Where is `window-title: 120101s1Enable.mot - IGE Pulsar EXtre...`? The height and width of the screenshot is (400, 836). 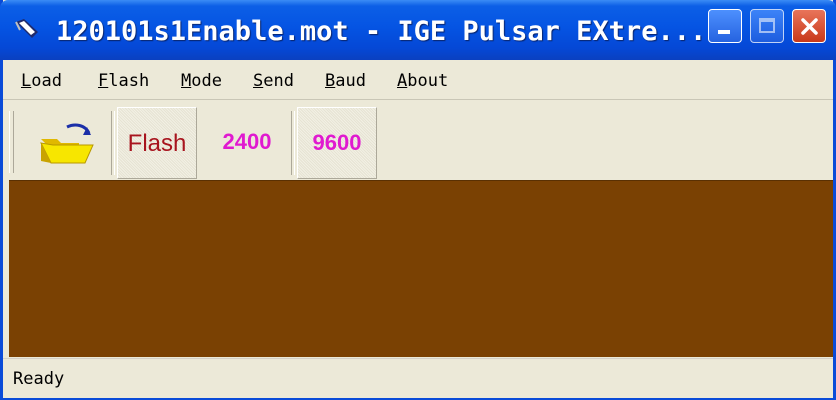 window-title: 120101s1Enable.mot - IGE Pulsar EXtre... is located at coordinates (381, 31).